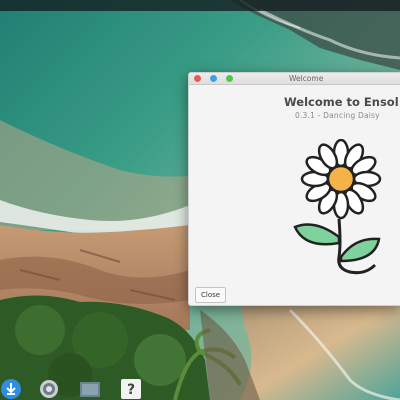 The width and height of the screenshot is (400, 400). Describe the element at coordinates (200, 5) in the screenshot. I see `top-panel` at that location.